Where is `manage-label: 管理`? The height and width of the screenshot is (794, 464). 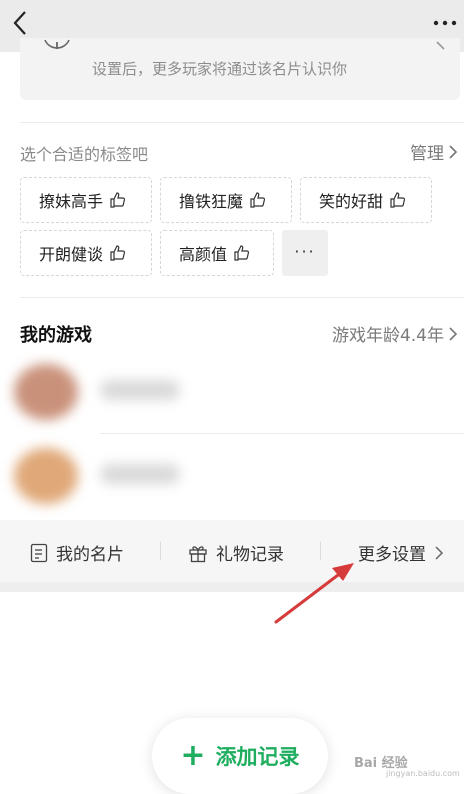
manage-label: 管理 is located at coordinates (427, 154).